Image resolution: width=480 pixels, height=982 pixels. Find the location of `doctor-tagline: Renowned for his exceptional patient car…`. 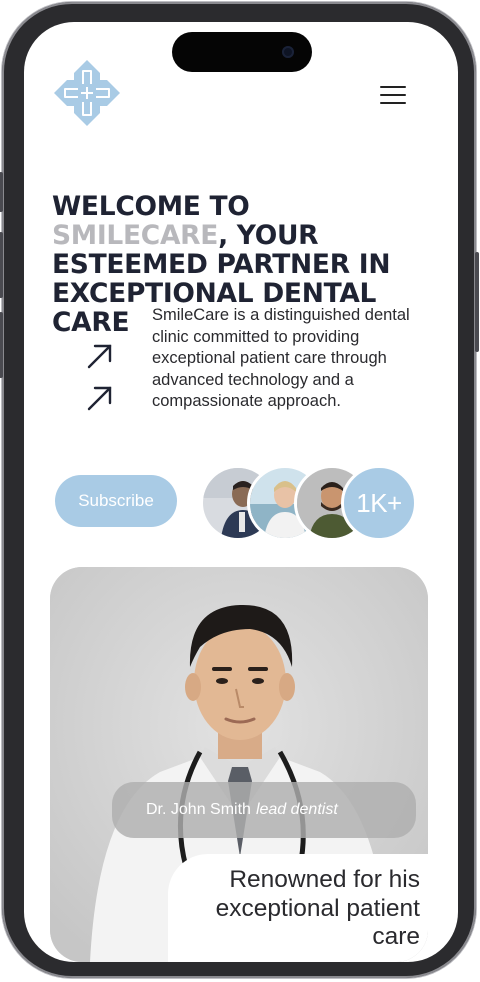

doctor-tagline: Renowned for his exceptional patient car… is located at coordinates (317, 908).